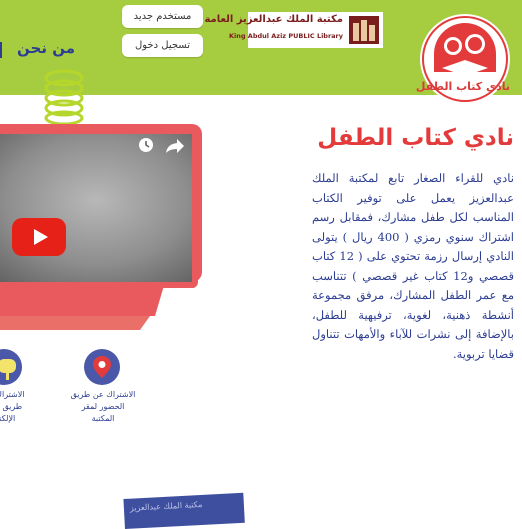 This screenshot has width=522, height=529. I want to click on book-cover-label: مكتبة الملك عبدالعزيز, so click(166, 506).